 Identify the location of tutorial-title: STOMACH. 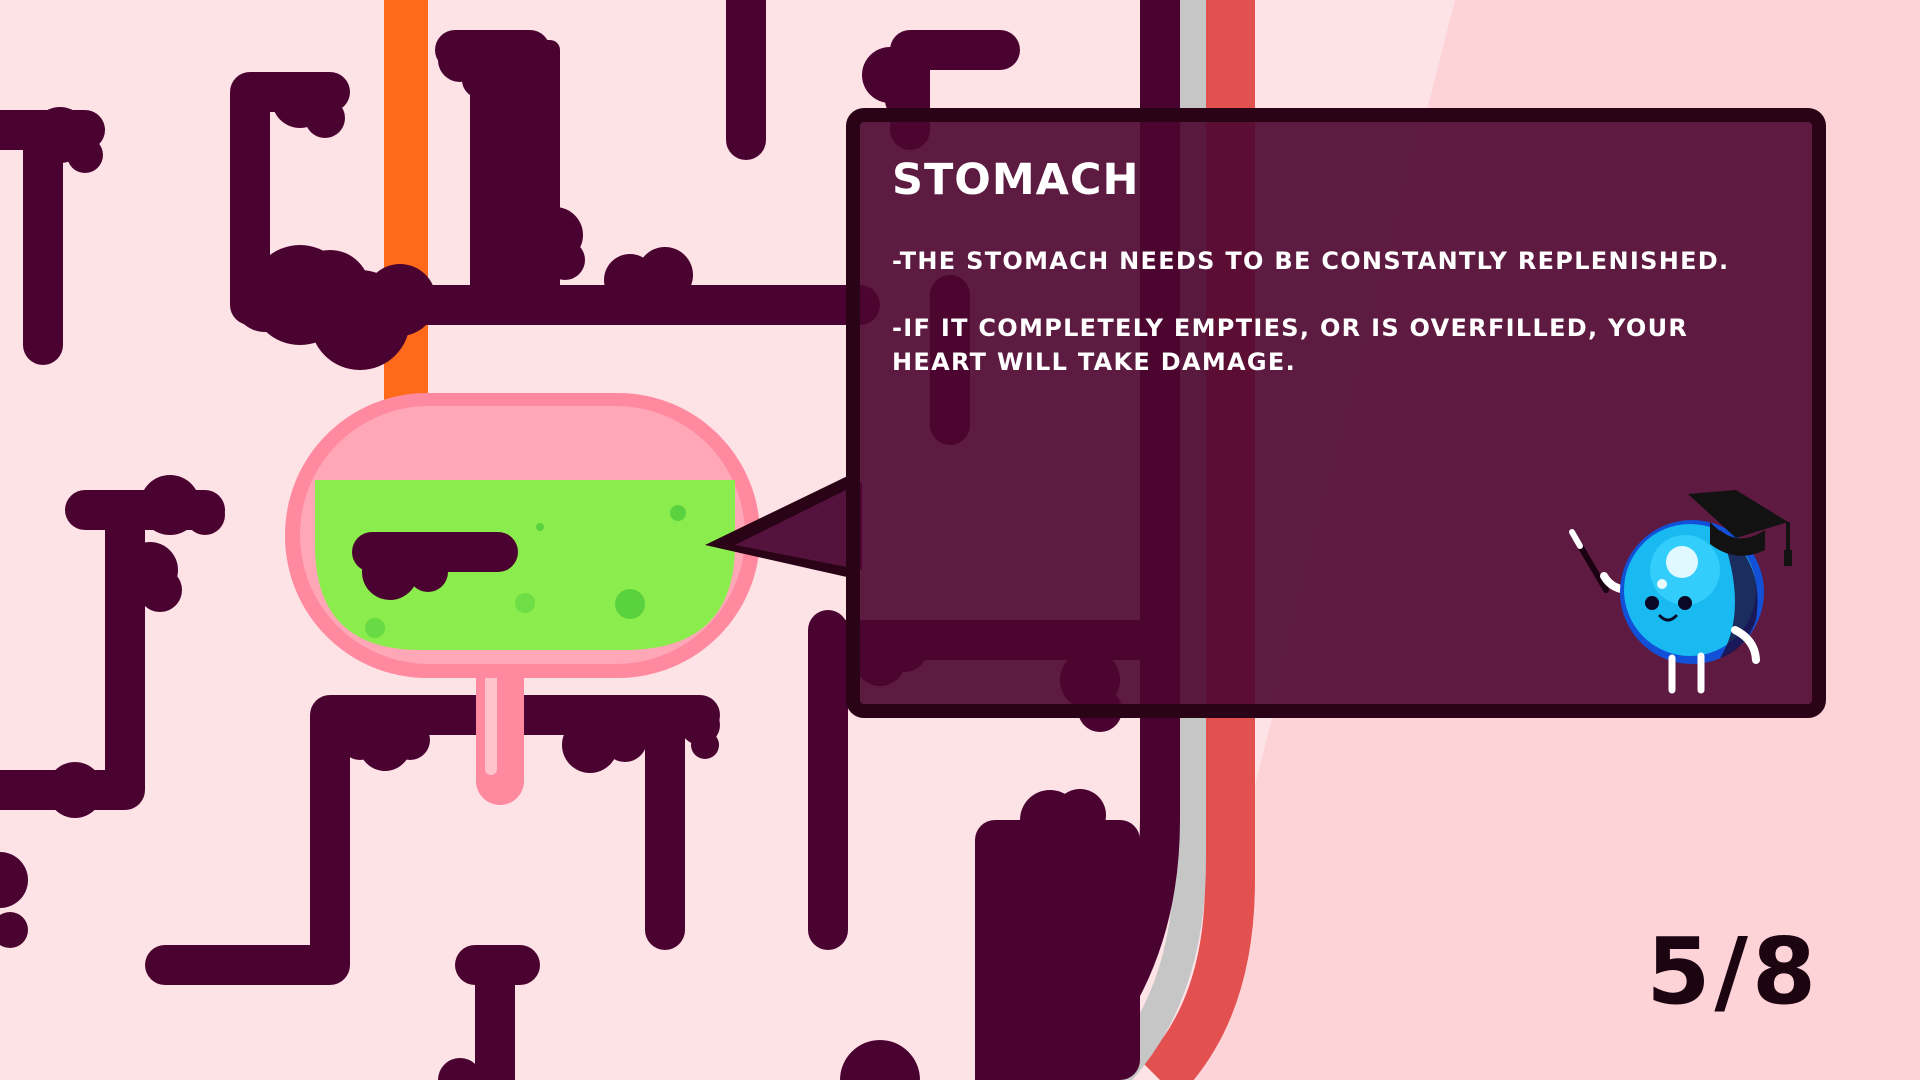
(1016, 180).